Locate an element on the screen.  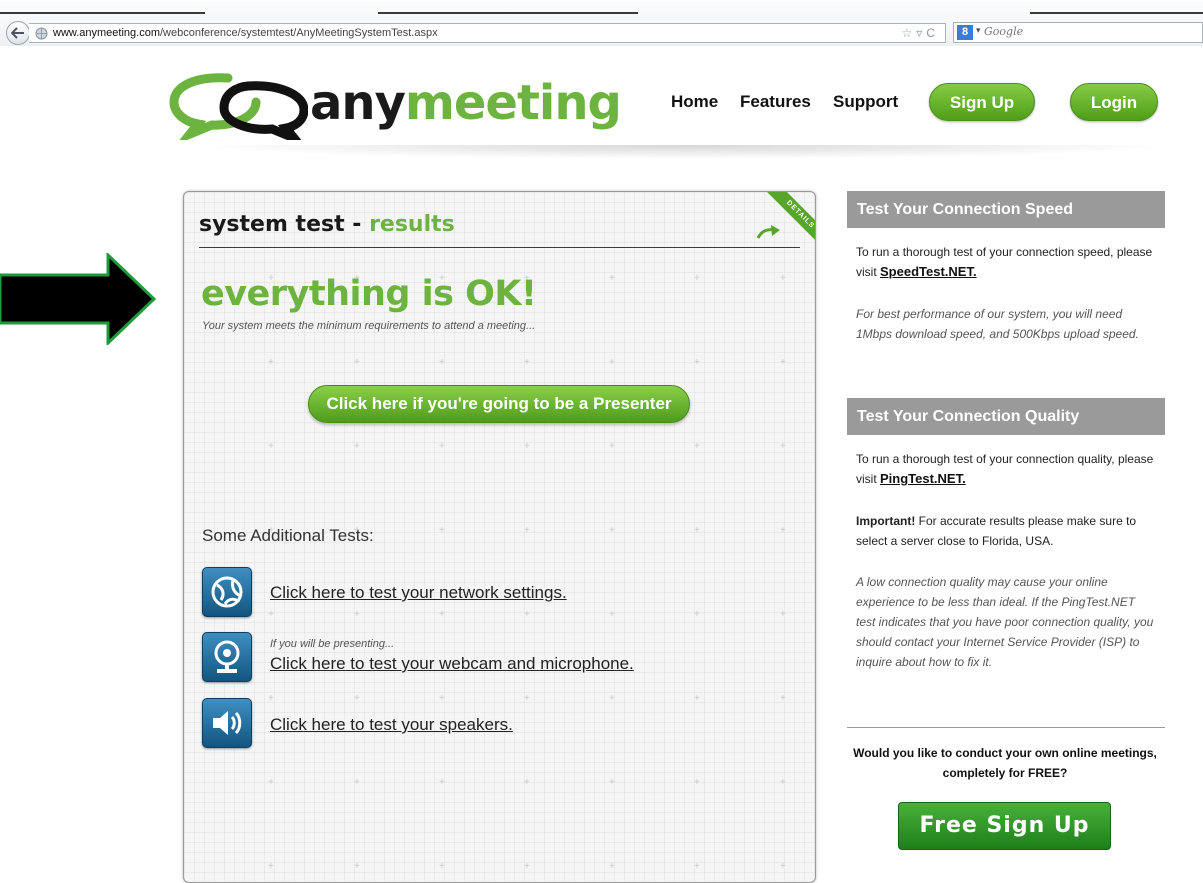
logo-icon is located at coordinates (238, 105).